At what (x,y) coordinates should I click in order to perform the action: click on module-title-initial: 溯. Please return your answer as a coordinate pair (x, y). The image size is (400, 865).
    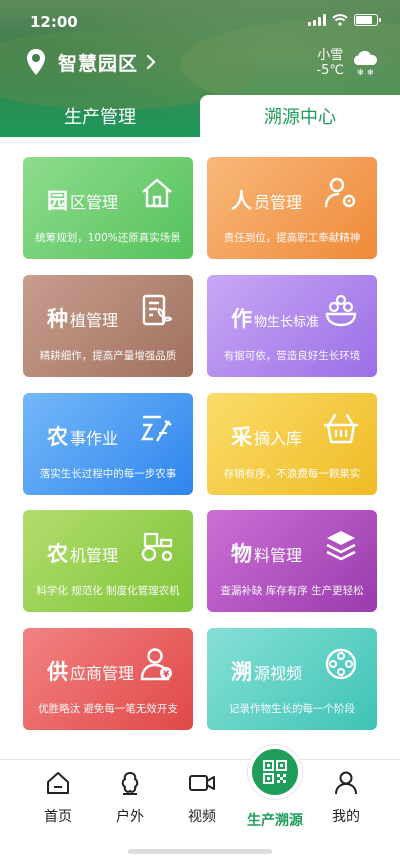
    Looking at the image, I should click on (241, 672).